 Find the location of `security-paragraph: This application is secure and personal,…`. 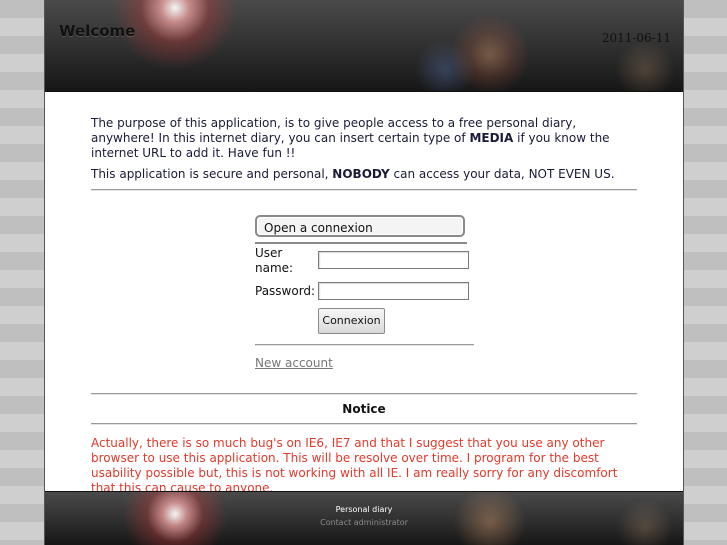

security-paragraph: This application is secure and personal,… is located at coordinates (364, 174).